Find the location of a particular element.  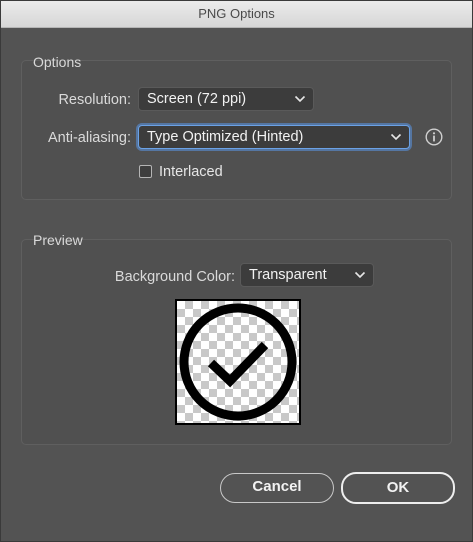

resolution-select: Screen (72 ppi) is located at coordinates (226, 99).